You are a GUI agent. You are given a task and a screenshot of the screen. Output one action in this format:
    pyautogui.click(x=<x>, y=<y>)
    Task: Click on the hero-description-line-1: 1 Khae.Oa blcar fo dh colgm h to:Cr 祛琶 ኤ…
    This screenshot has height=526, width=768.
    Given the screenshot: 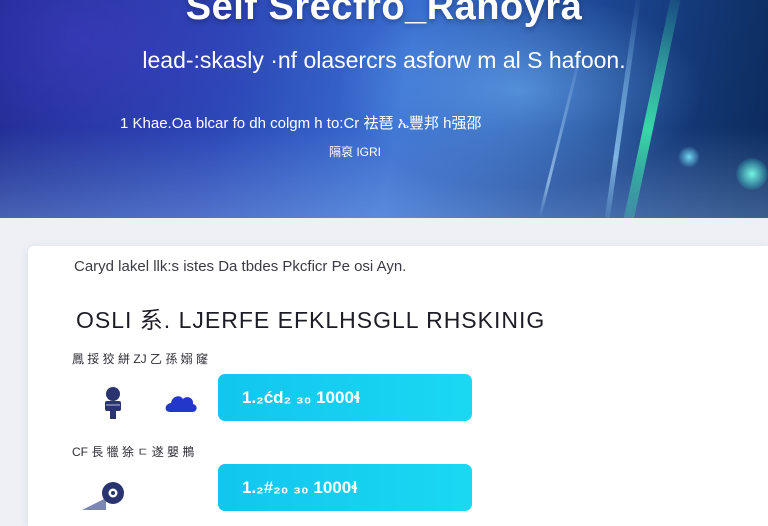 What is the action you would take?
    pyautogui.click(x=301, y=123)
    